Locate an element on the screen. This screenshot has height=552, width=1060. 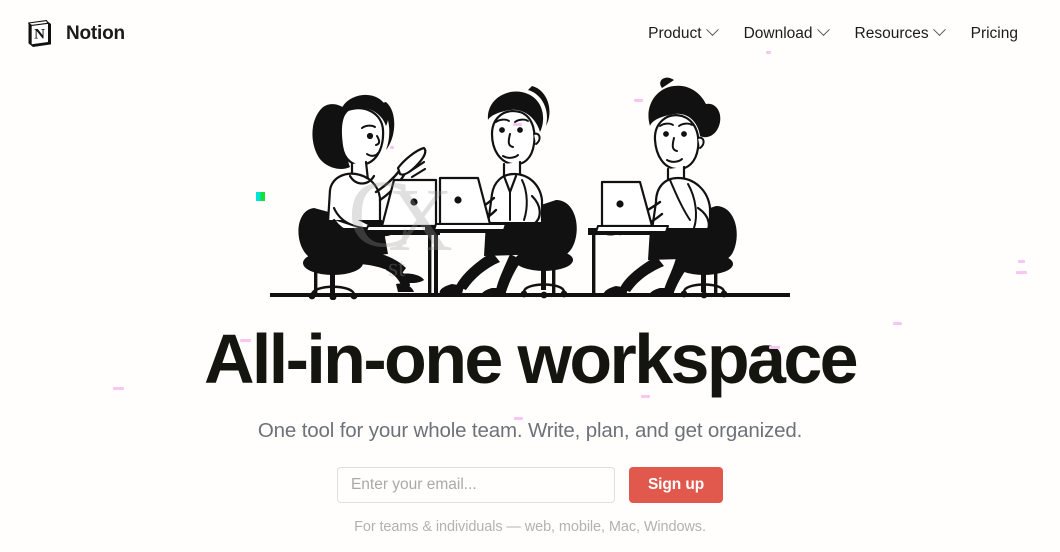
nav-item-resources: Resources is located at coordinates (900, 33).